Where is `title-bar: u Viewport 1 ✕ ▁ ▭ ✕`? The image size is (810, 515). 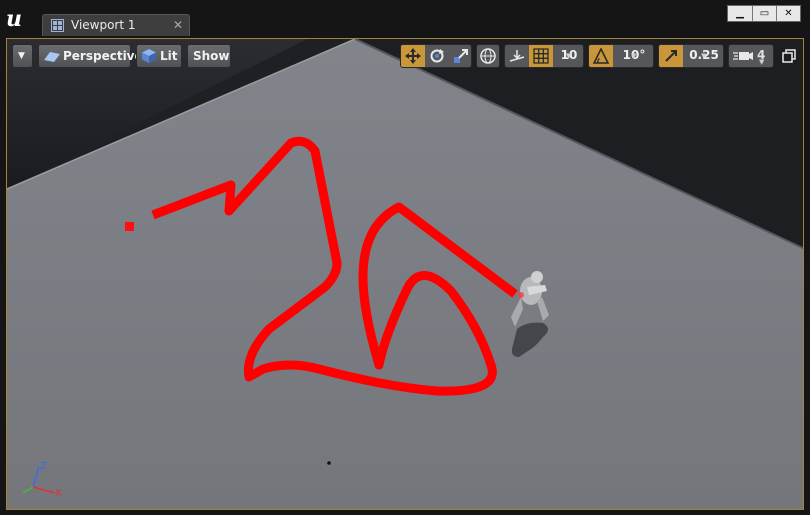
title-bar: u Viewport 1 ✕ ▁ ▭ ✕ is located at coordinates (405, 19).